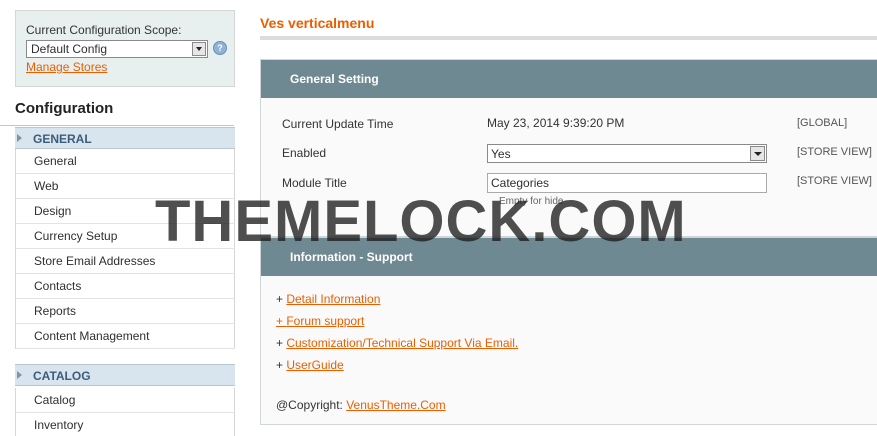  I want to click on update-time-scope: [GLOBAL], so click(822, 123).